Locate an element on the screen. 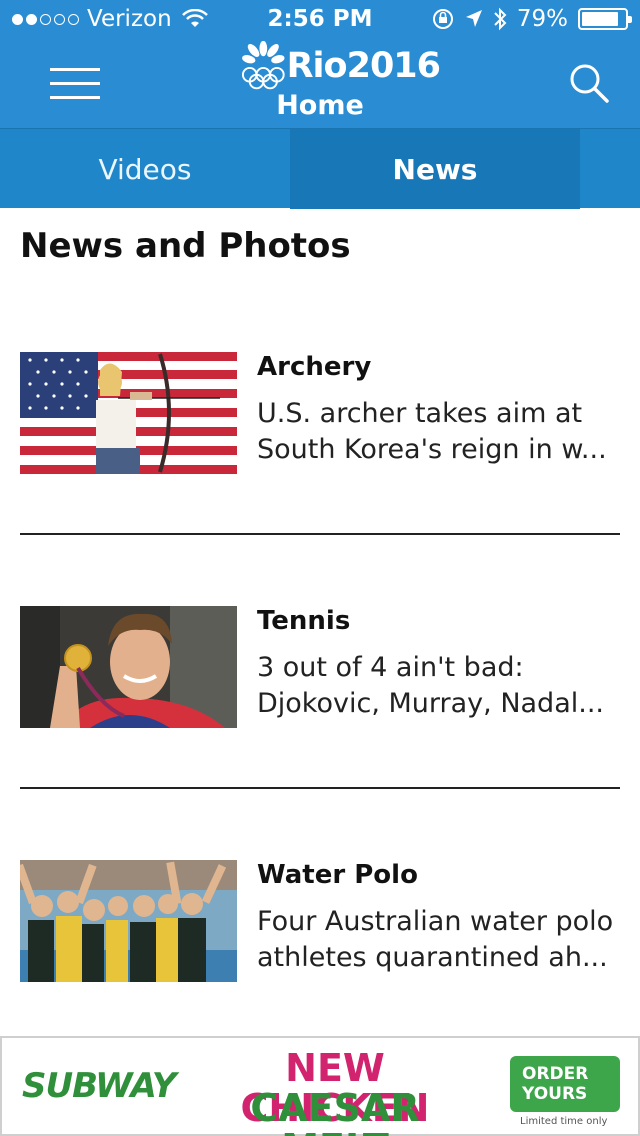  status-bar: Verizon 2:56 PM 79% is located at coordinates (320, 20).